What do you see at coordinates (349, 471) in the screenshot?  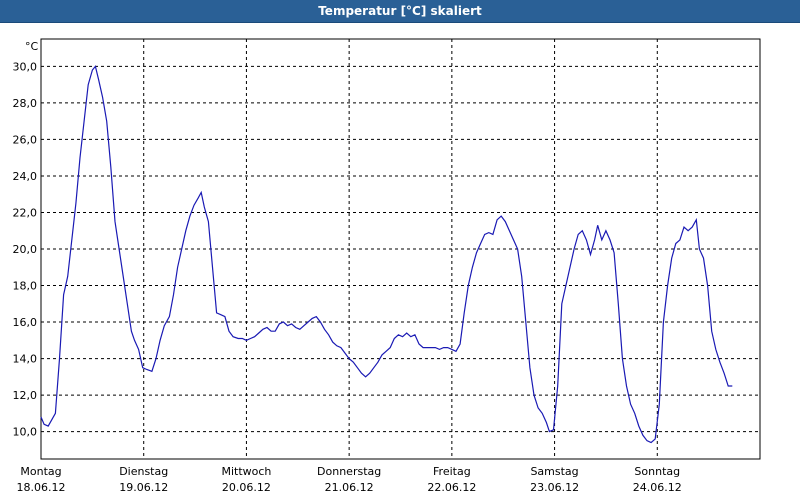 I see `x-tick-day: Donnerstag` at bounding box center [349, 471].